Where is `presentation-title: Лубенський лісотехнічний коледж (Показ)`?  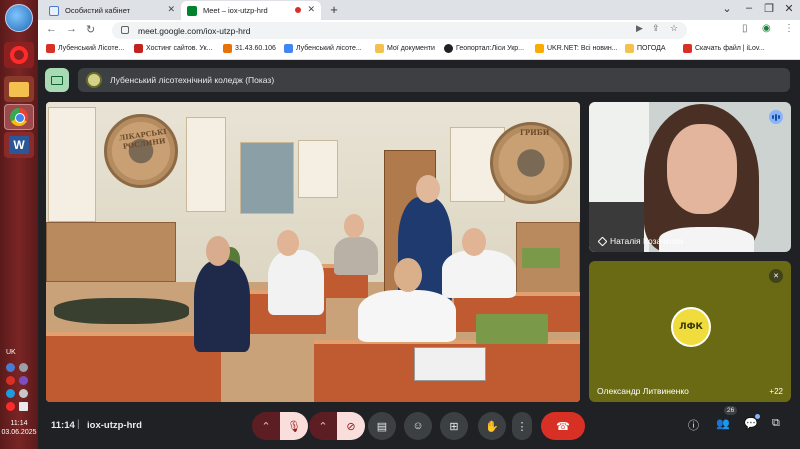
presentation-title: Лубенський лісотехнічний коледж (Показ) is located at coordinates (192, 80).